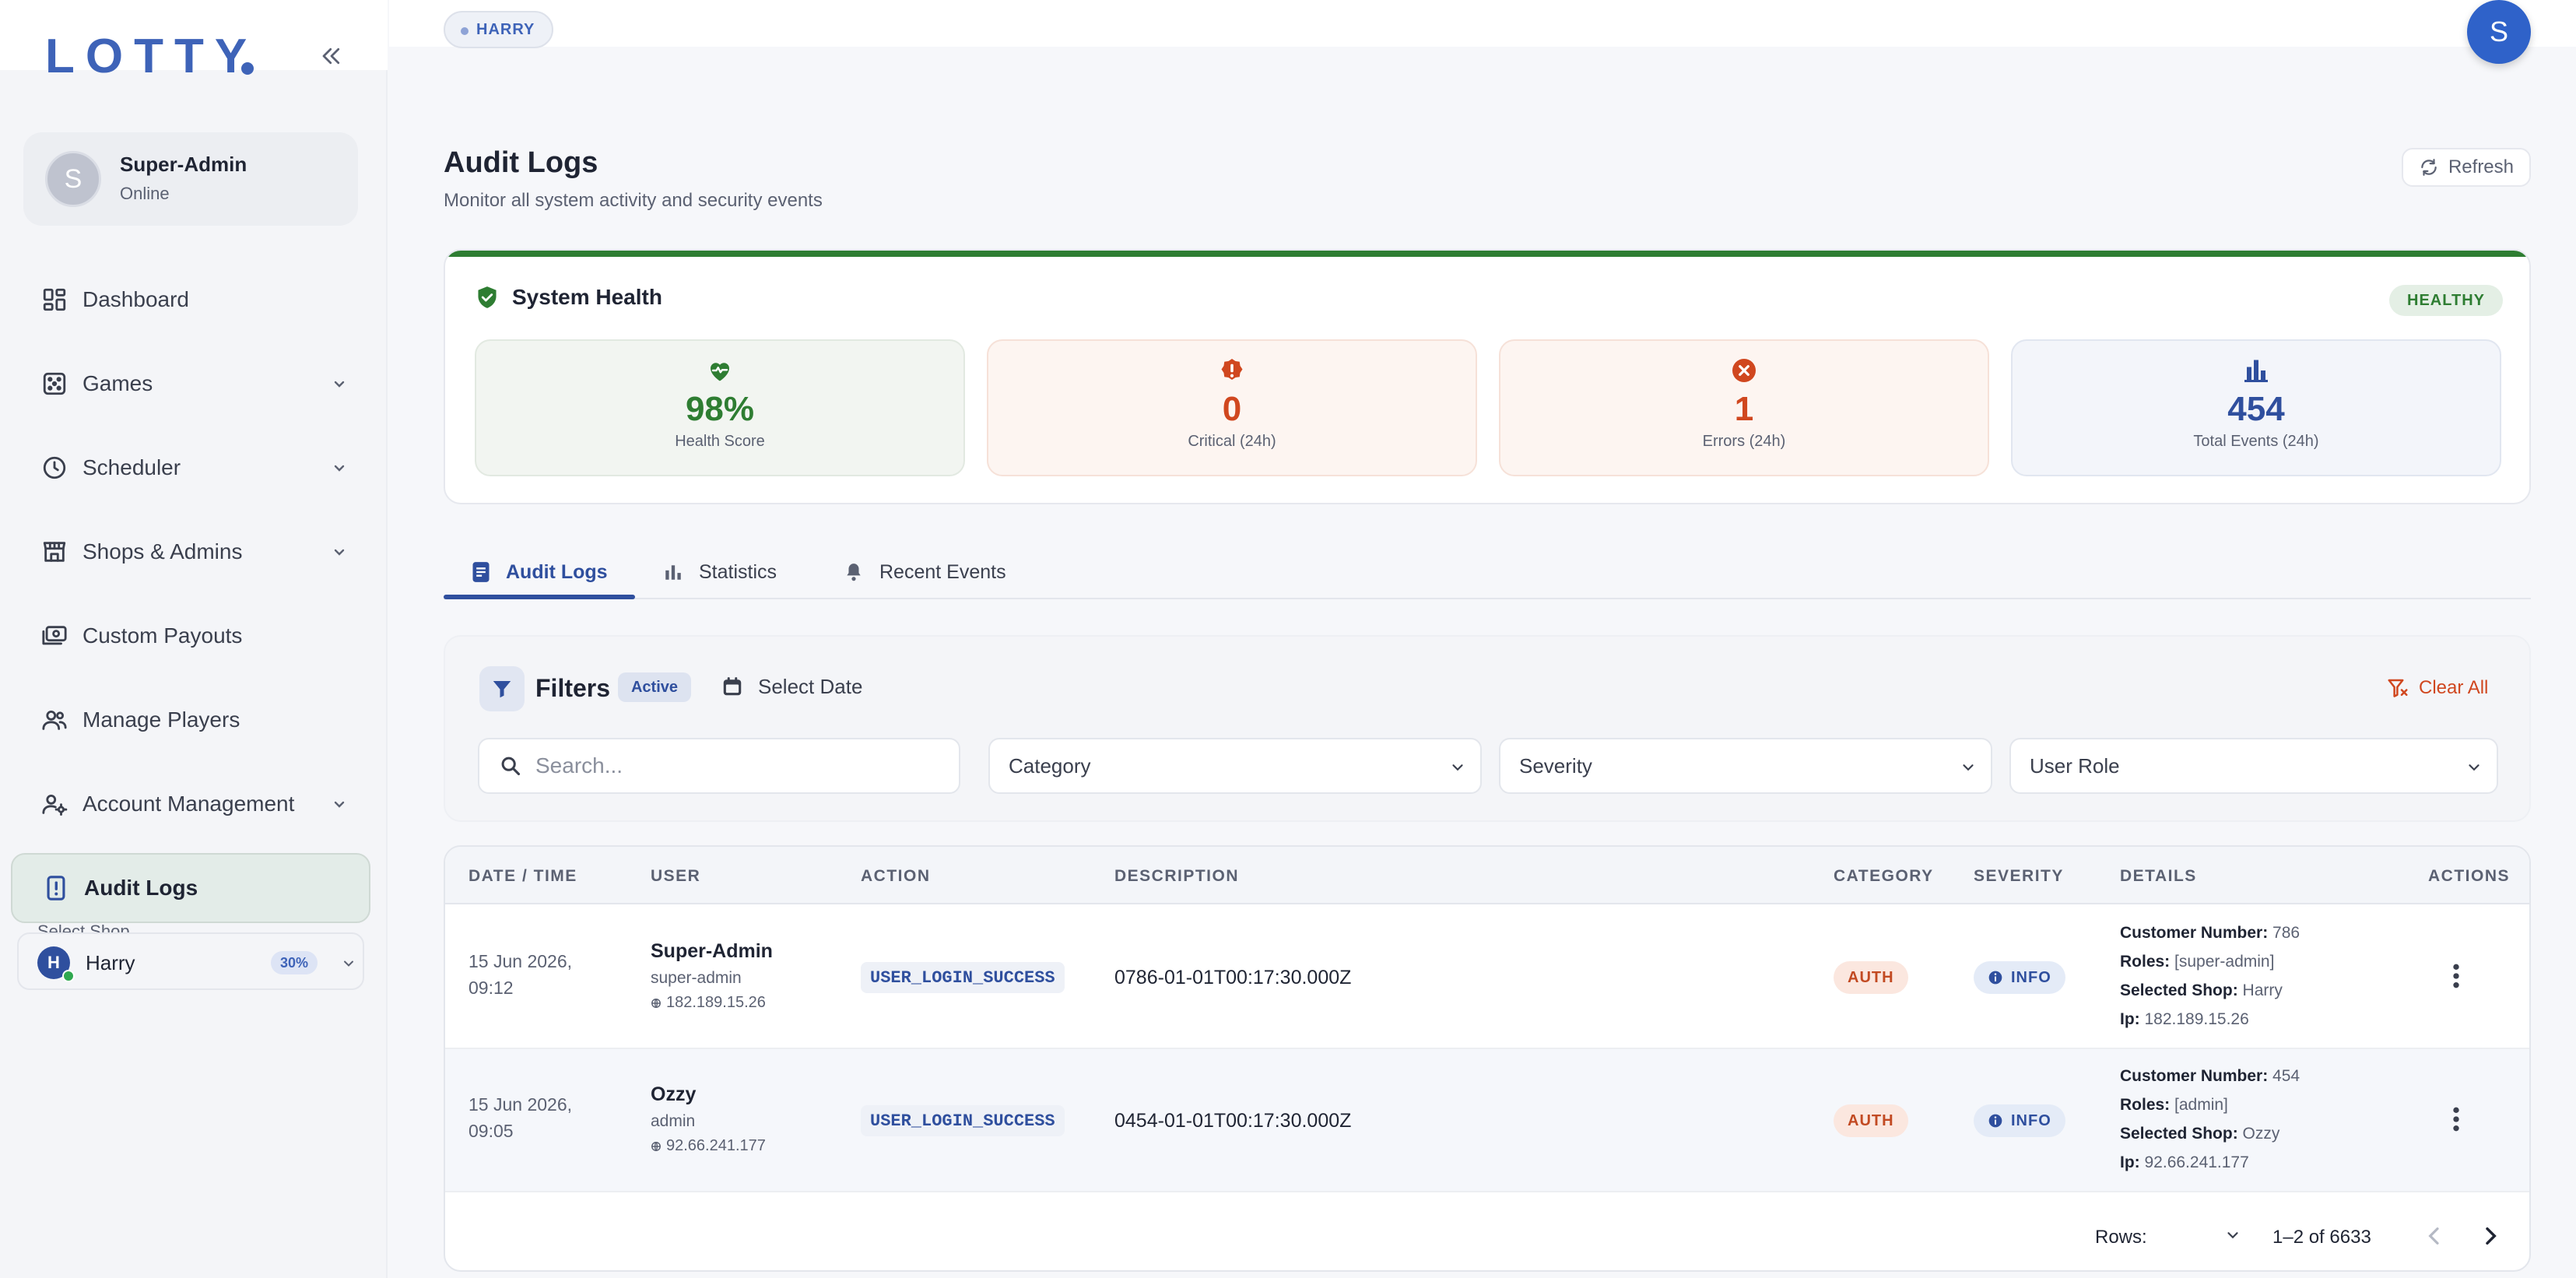  Describe the element at coordinates (2179, 990) in the screenshot. I see `detail-key: Selected Shop:` at that location.